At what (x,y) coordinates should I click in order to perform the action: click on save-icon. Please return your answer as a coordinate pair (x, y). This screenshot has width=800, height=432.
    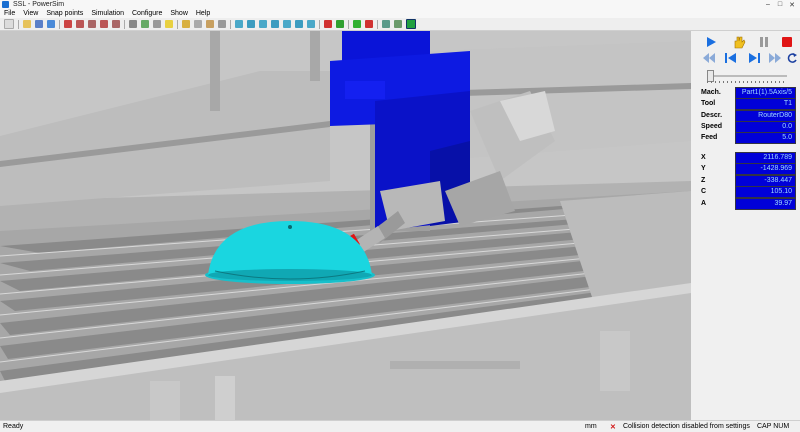
    Looking at the image, I should click on (39, 24).